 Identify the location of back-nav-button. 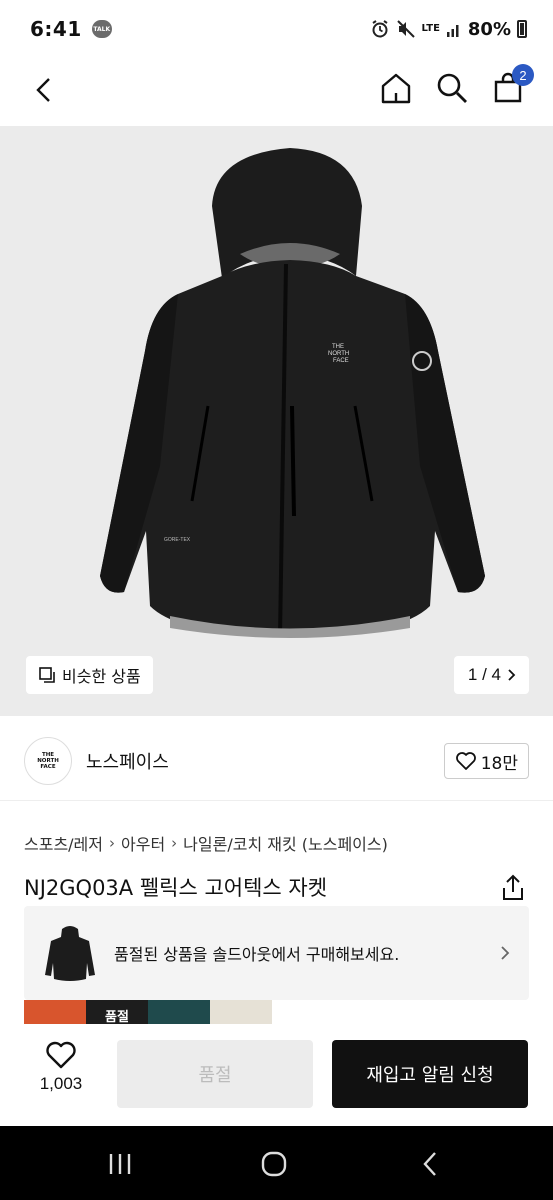
(430, 1164).